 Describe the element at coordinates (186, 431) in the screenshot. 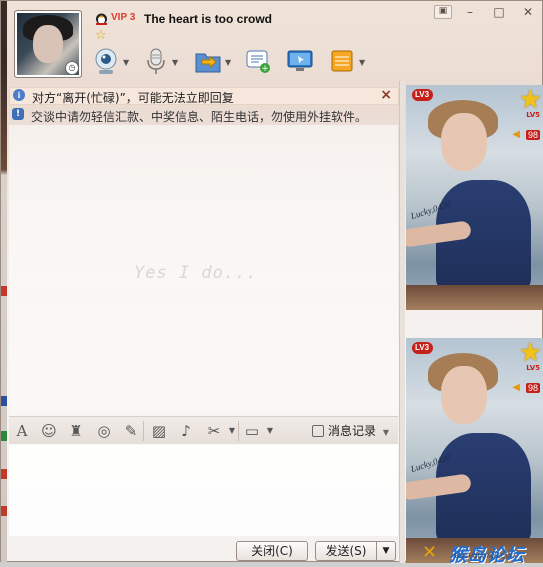

I see `music-button: ♪` at that location.